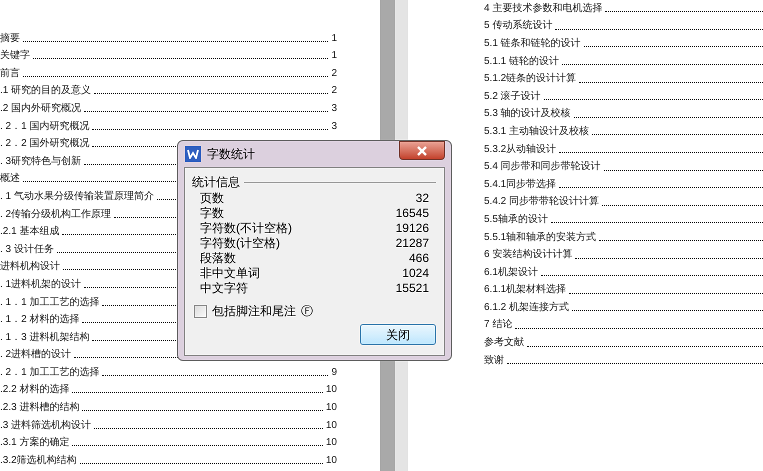 The image size is (763, 471). Describe the element at coordinates (10, 74) in the screenshot. I see `toc-entry: 前言` at that location.